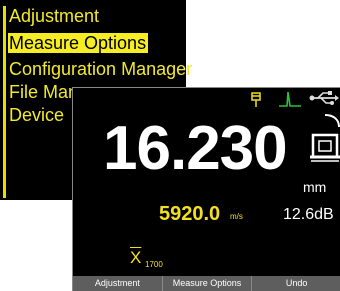 The height and width of the screenshot is (291, 340). I want to click on xbar-subscript: 1700, so click(154, 264).